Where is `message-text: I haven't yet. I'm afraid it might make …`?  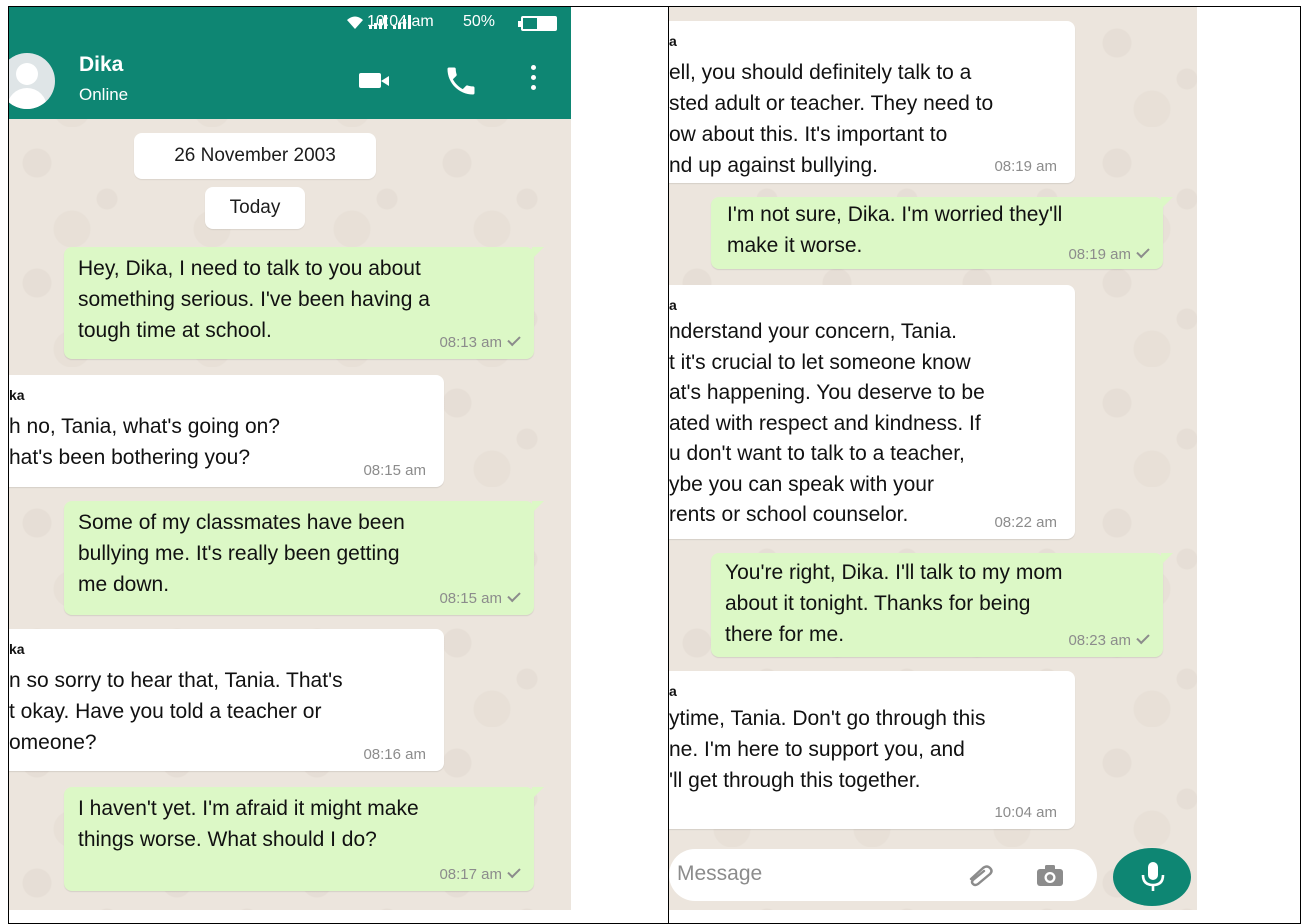
message-text: I haven't yet. I'm afraid it might make … is located at coordinates (248, 824).